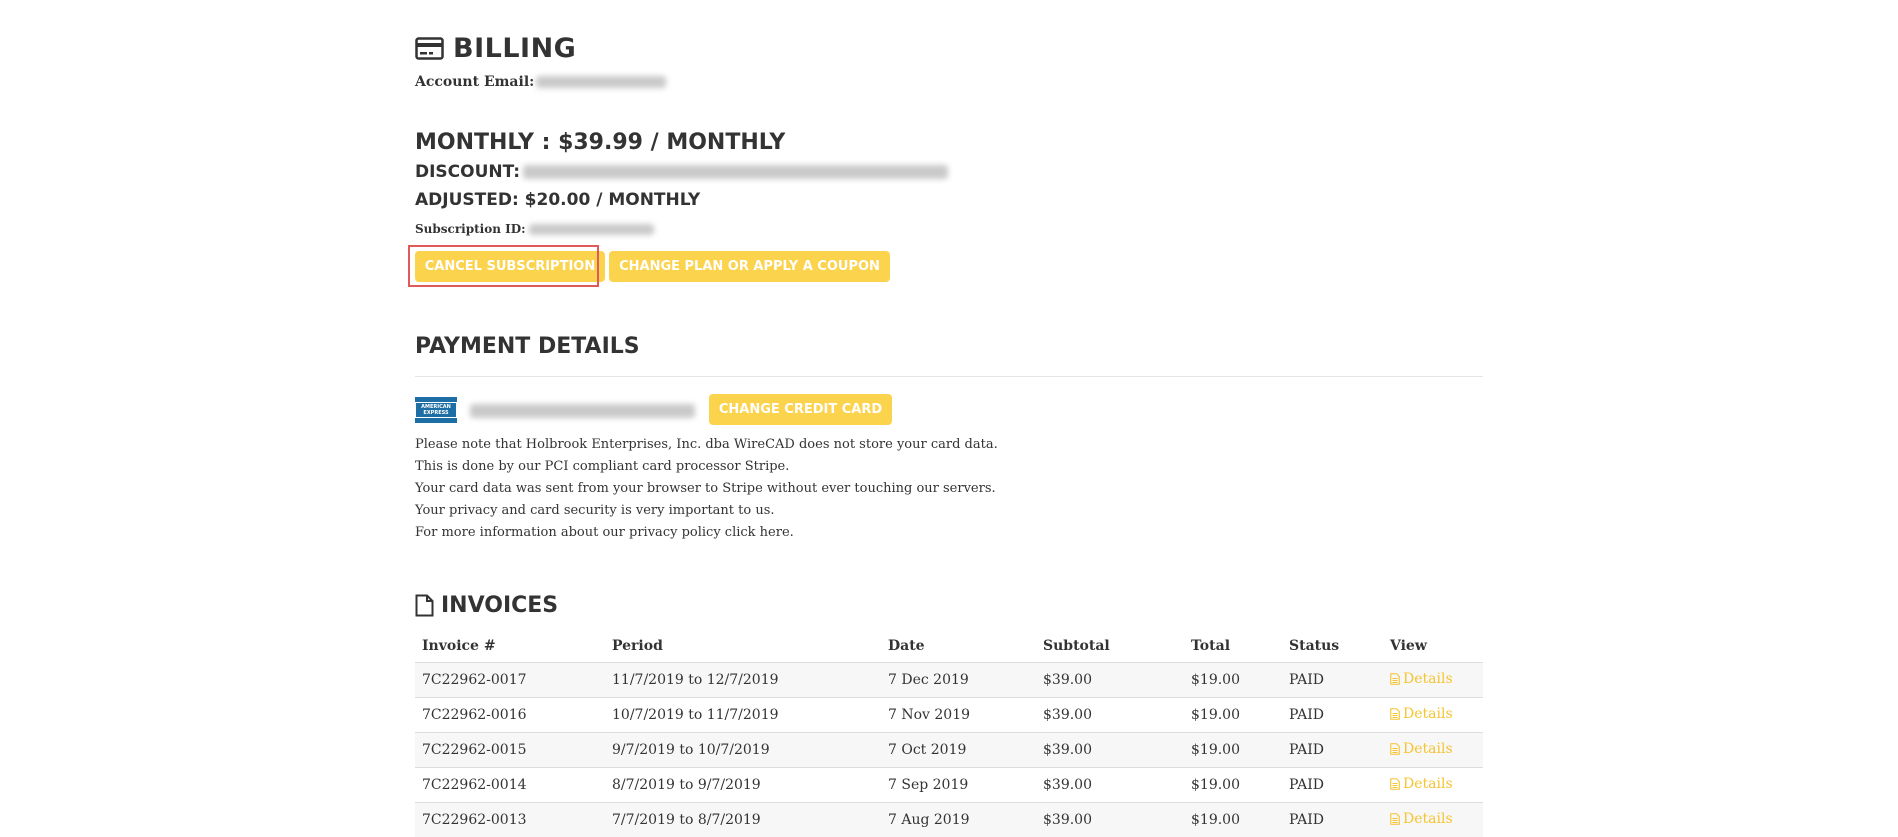 This screenshot has height=837, width=1898. What do you see at coordinates (743, 820) in the screenshot?
I see `invoice-period: 7/7/2019 to 8/7/2019` at bounding box center [743, 820].